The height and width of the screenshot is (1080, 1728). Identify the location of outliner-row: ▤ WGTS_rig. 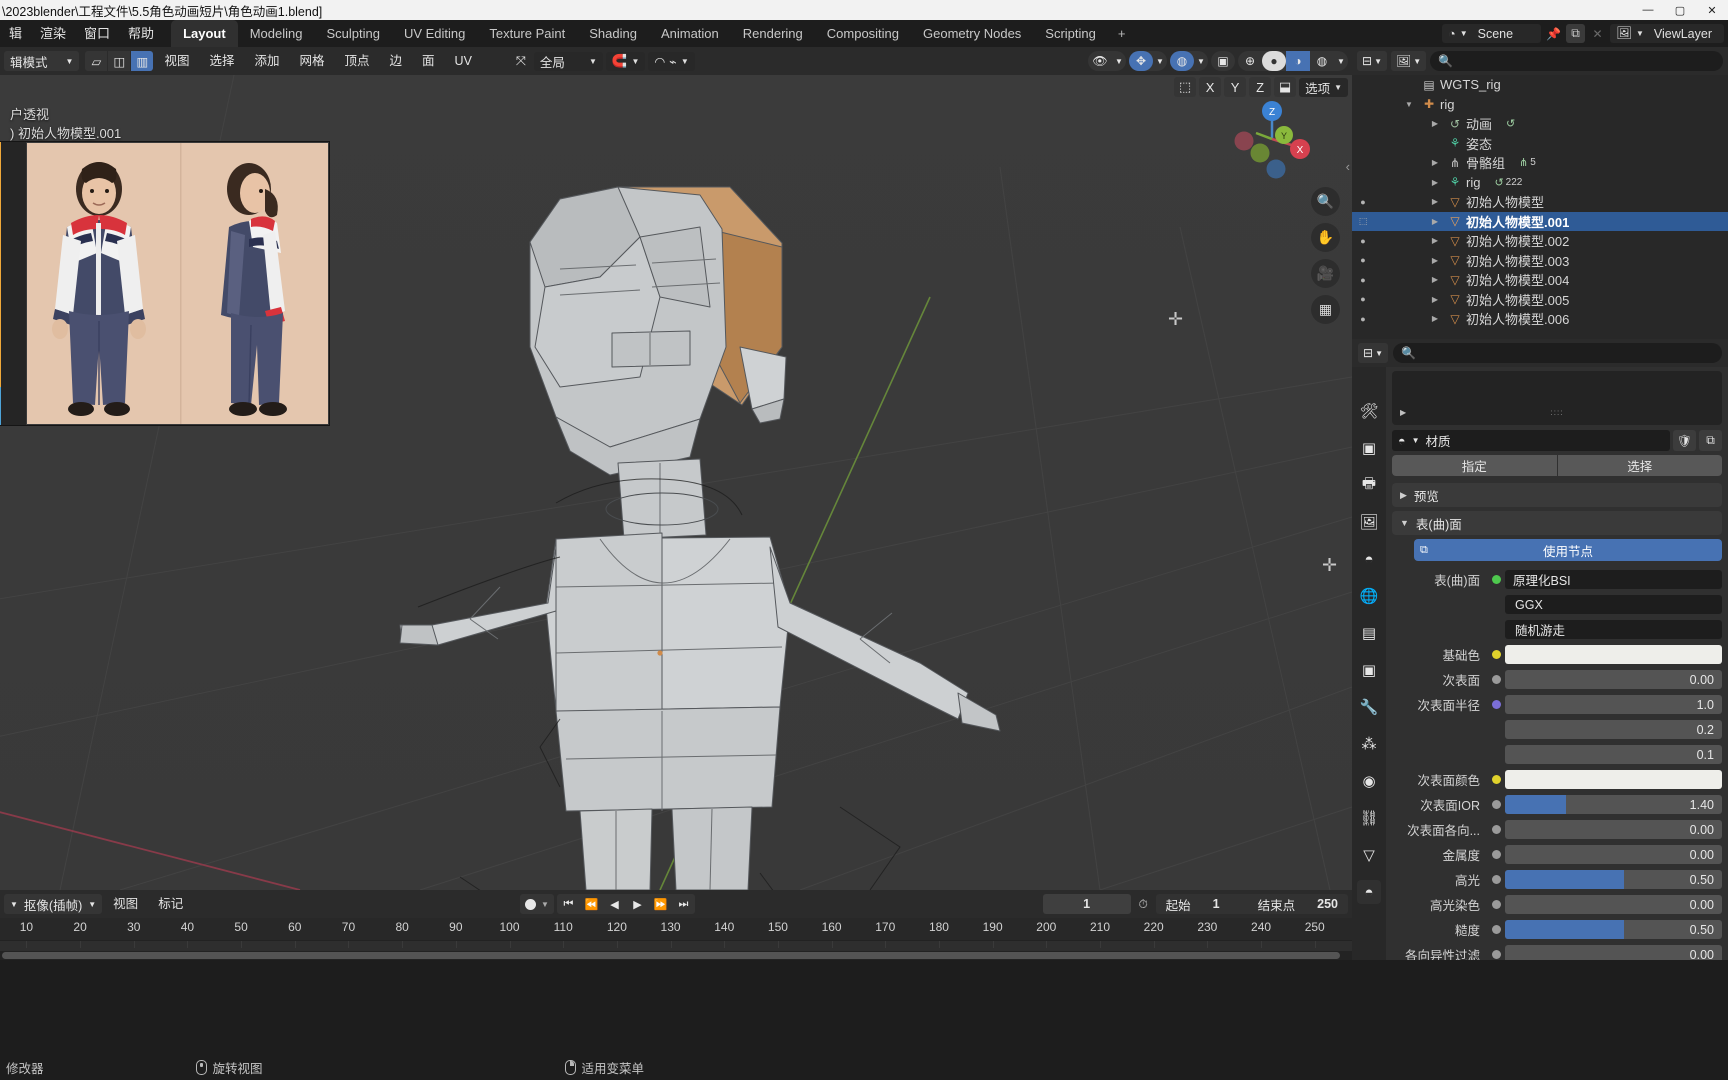
(1540, 85).